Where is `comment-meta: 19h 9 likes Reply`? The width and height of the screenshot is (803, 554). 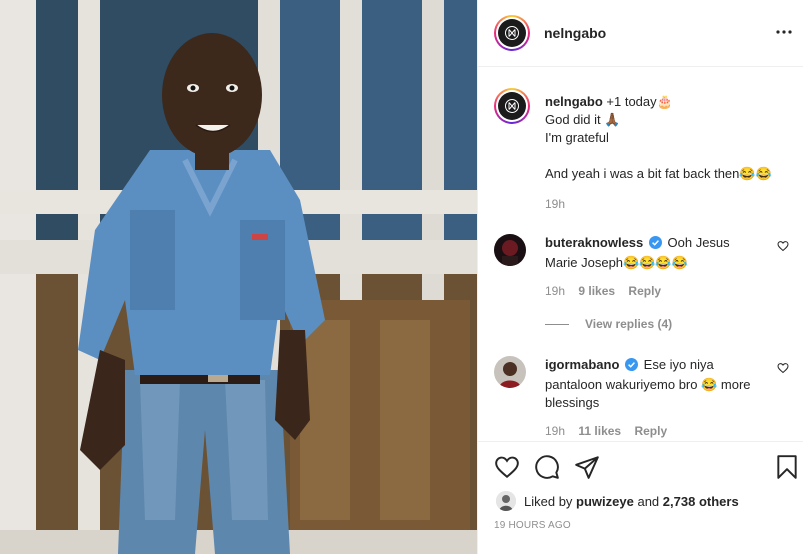
comment-meta: 19h 9 likes Reply is located at coordinates (608, 291).